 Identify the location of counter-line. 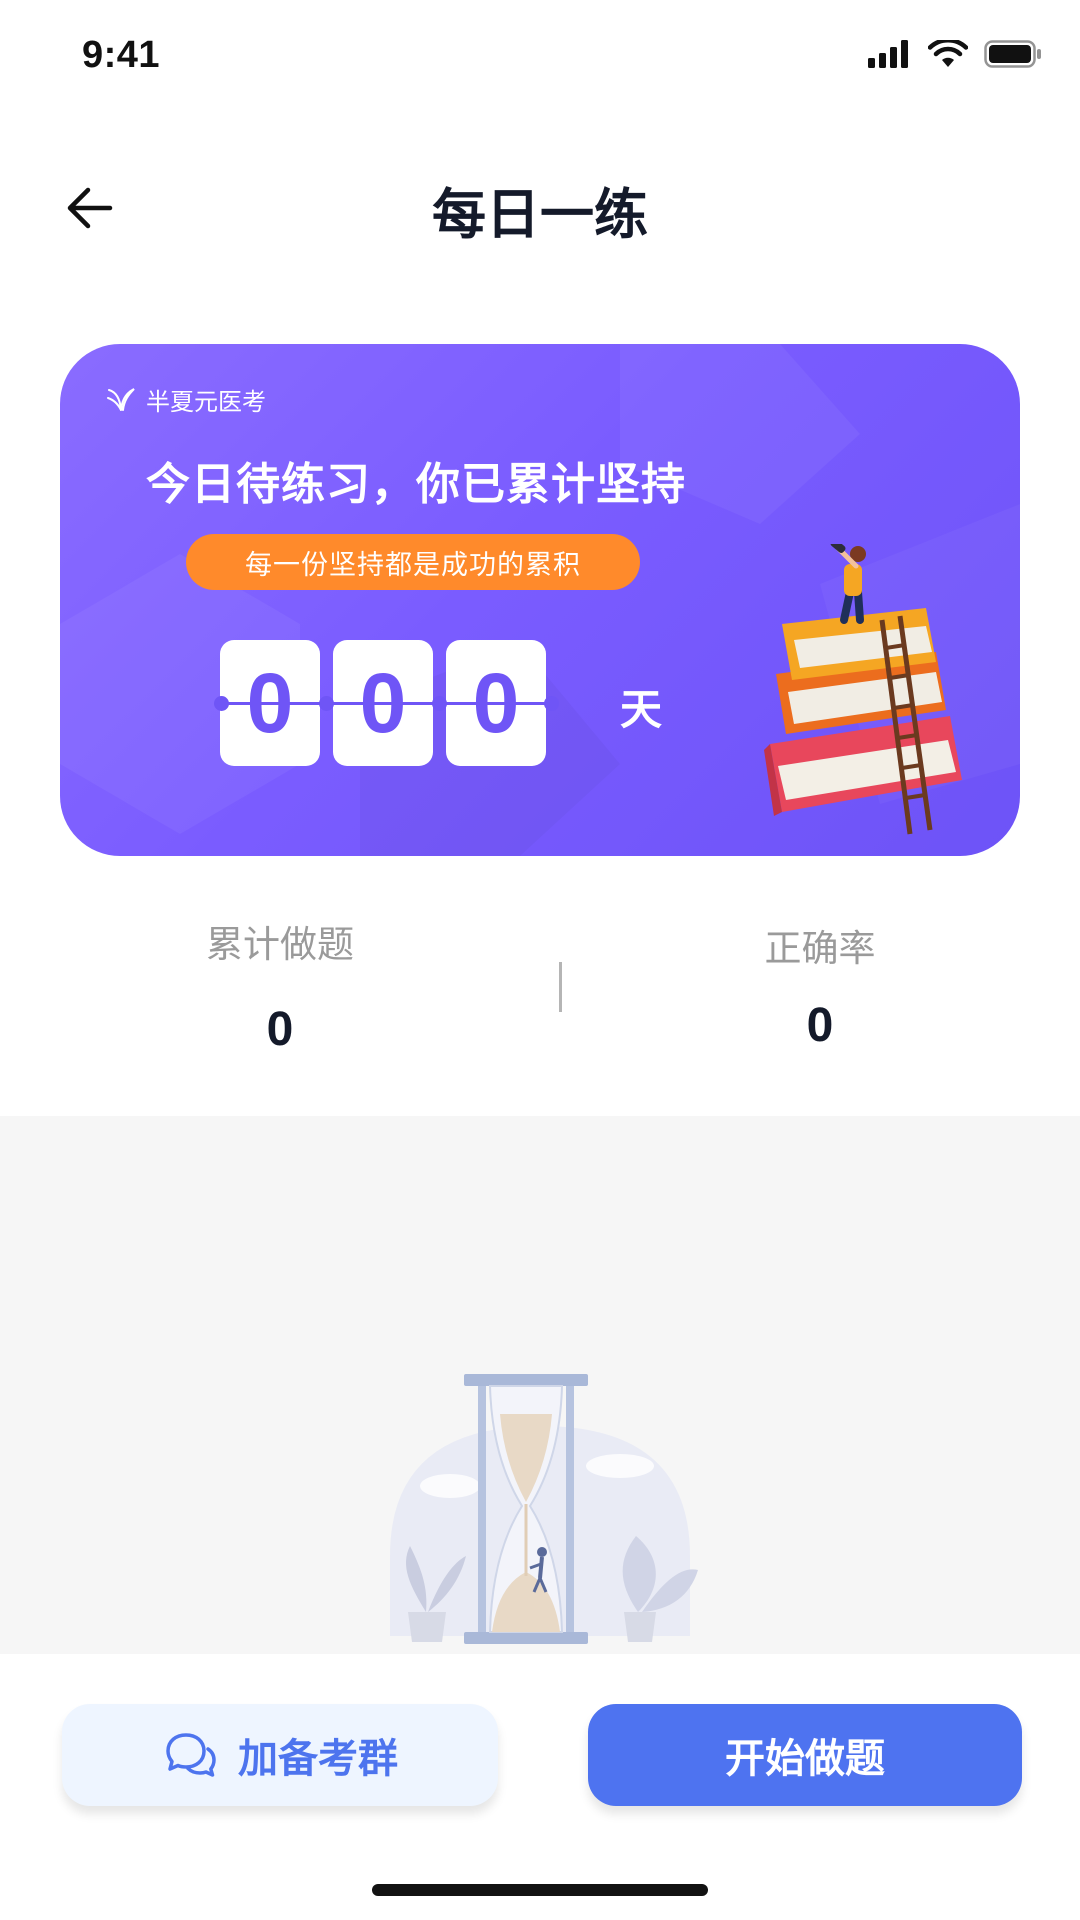
(387, 703).